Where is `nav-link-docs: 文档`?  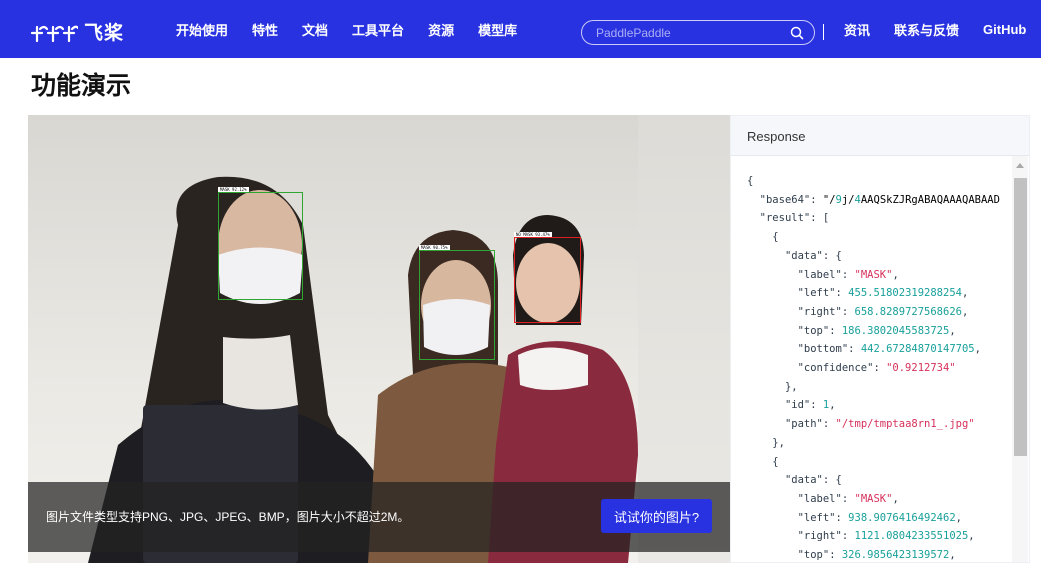 nav-link-docs: 文档 is located at coordinates (315, 29).